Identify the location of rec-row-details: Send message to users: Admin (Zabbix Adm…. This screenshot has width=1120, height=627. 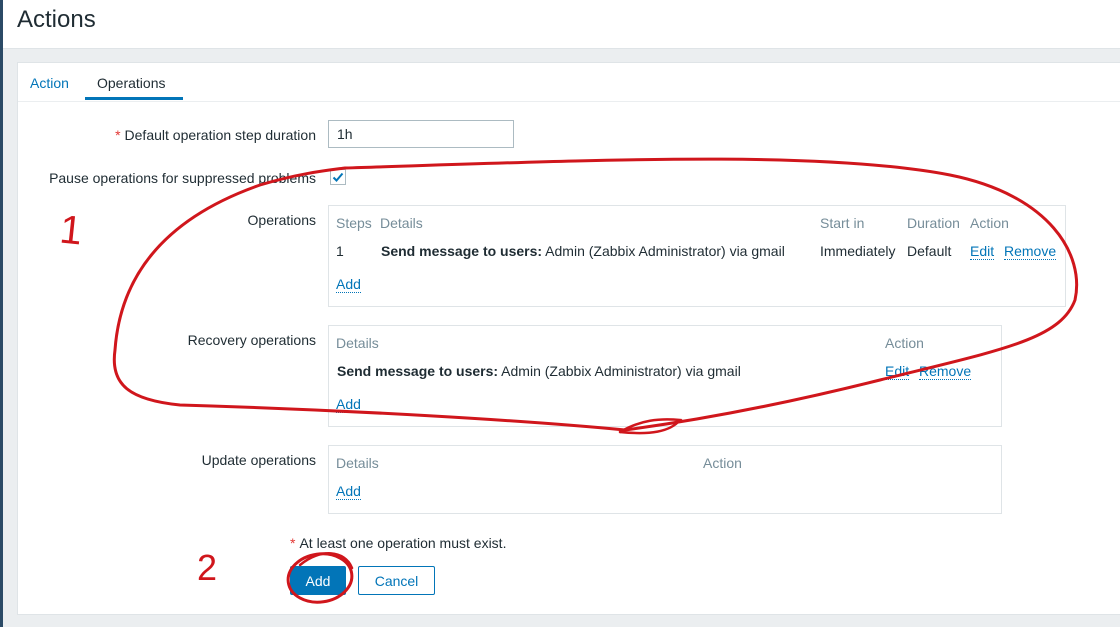
(539, 371).